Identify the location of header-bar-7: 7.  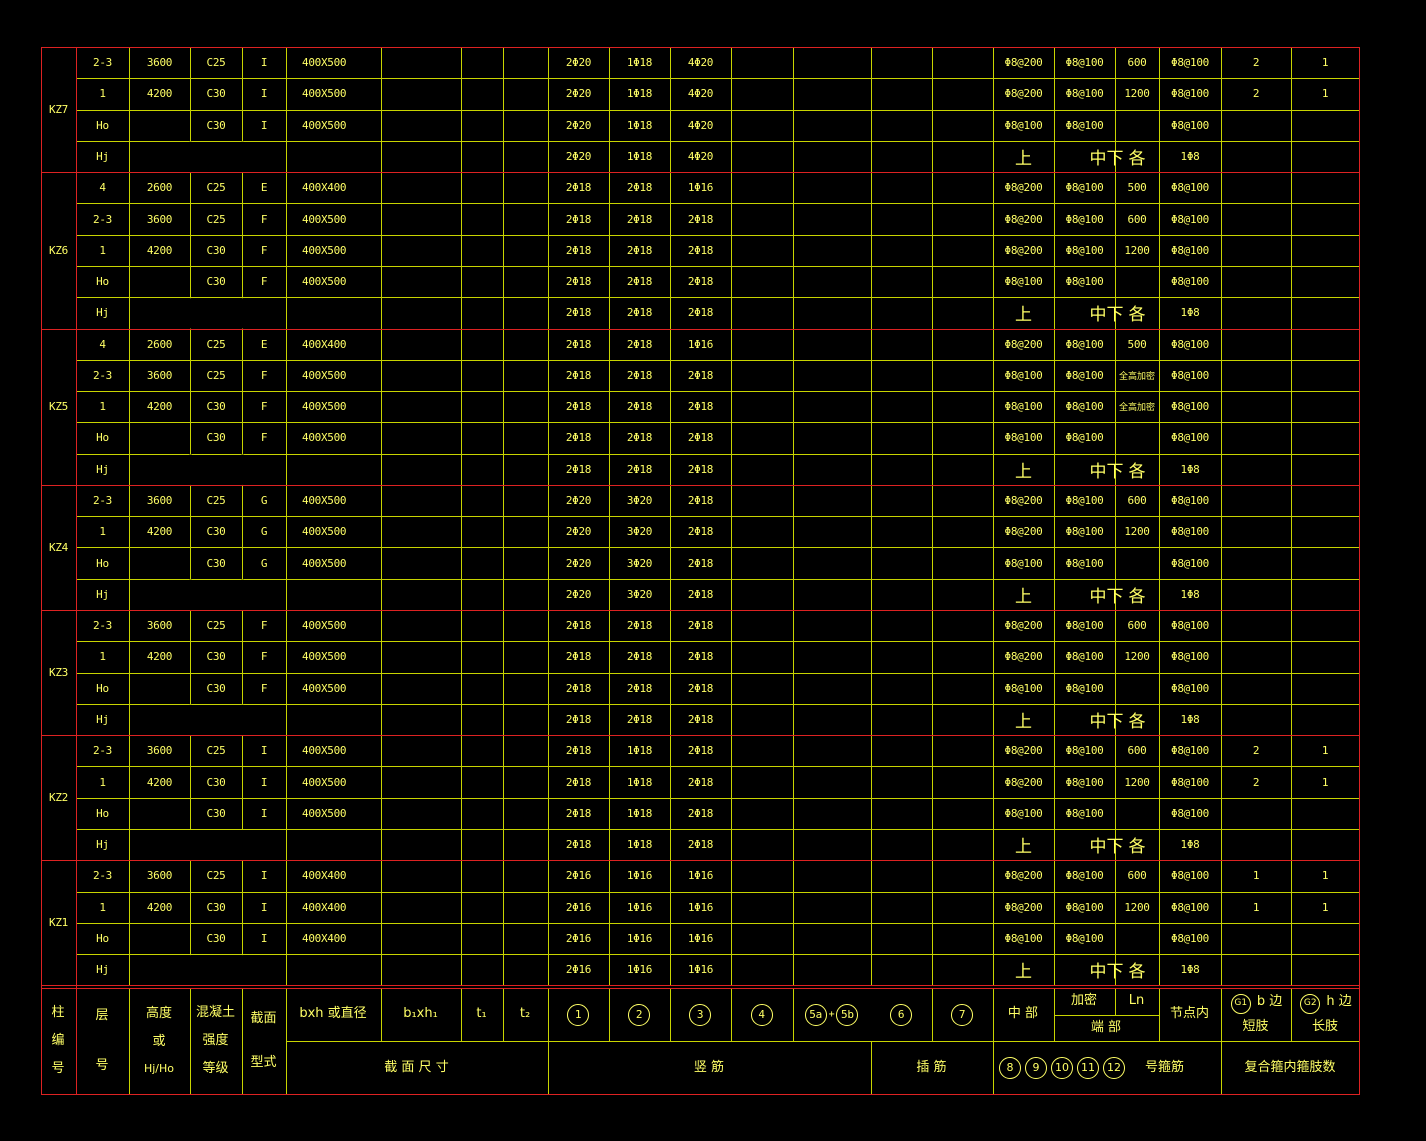
(962, 1014).